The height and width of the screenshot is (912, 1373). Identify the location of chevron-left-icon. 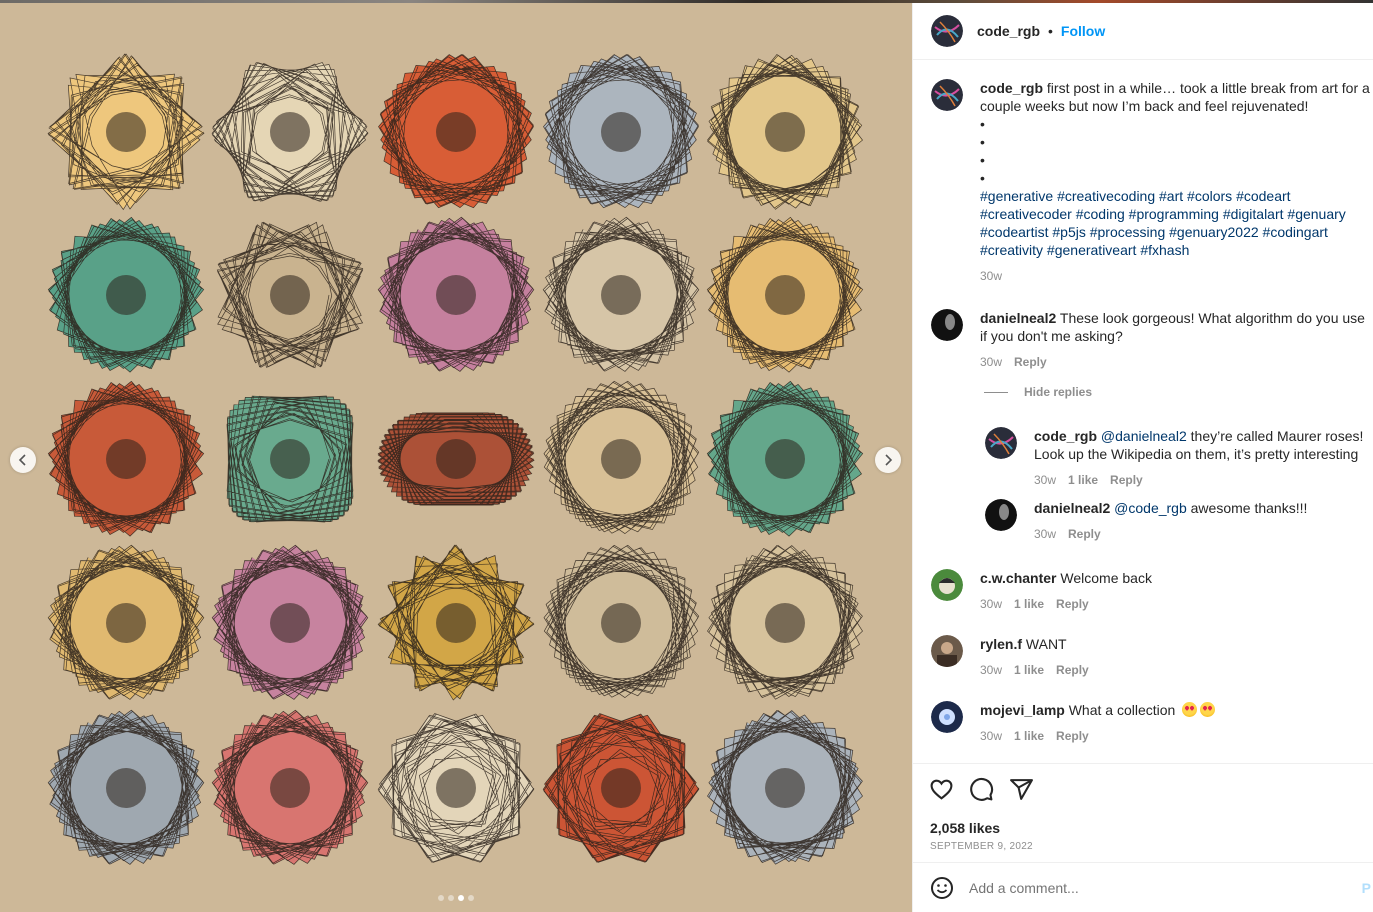
(22, 460).